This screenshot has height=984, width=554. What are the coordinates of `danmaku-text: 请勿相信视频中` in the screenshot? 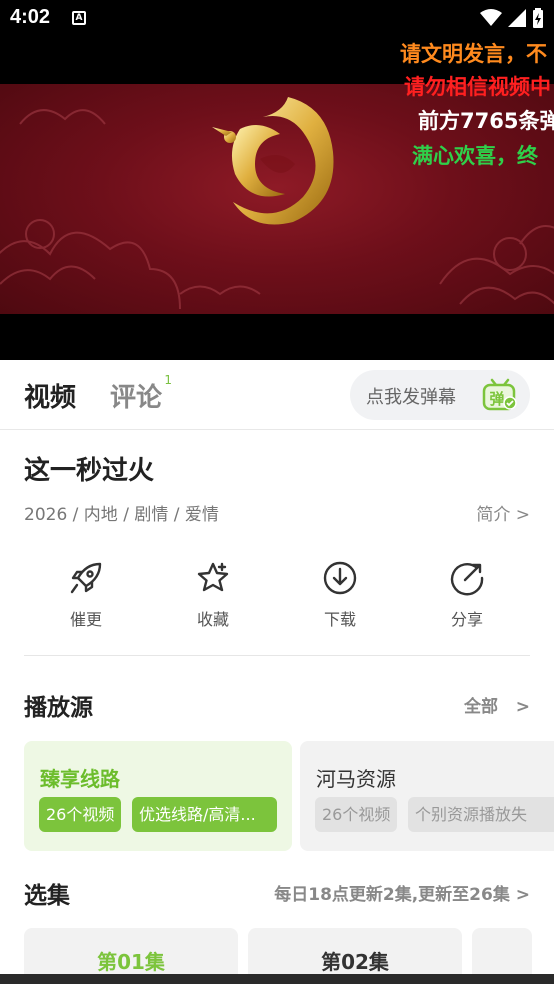 It's located at (477, 87).